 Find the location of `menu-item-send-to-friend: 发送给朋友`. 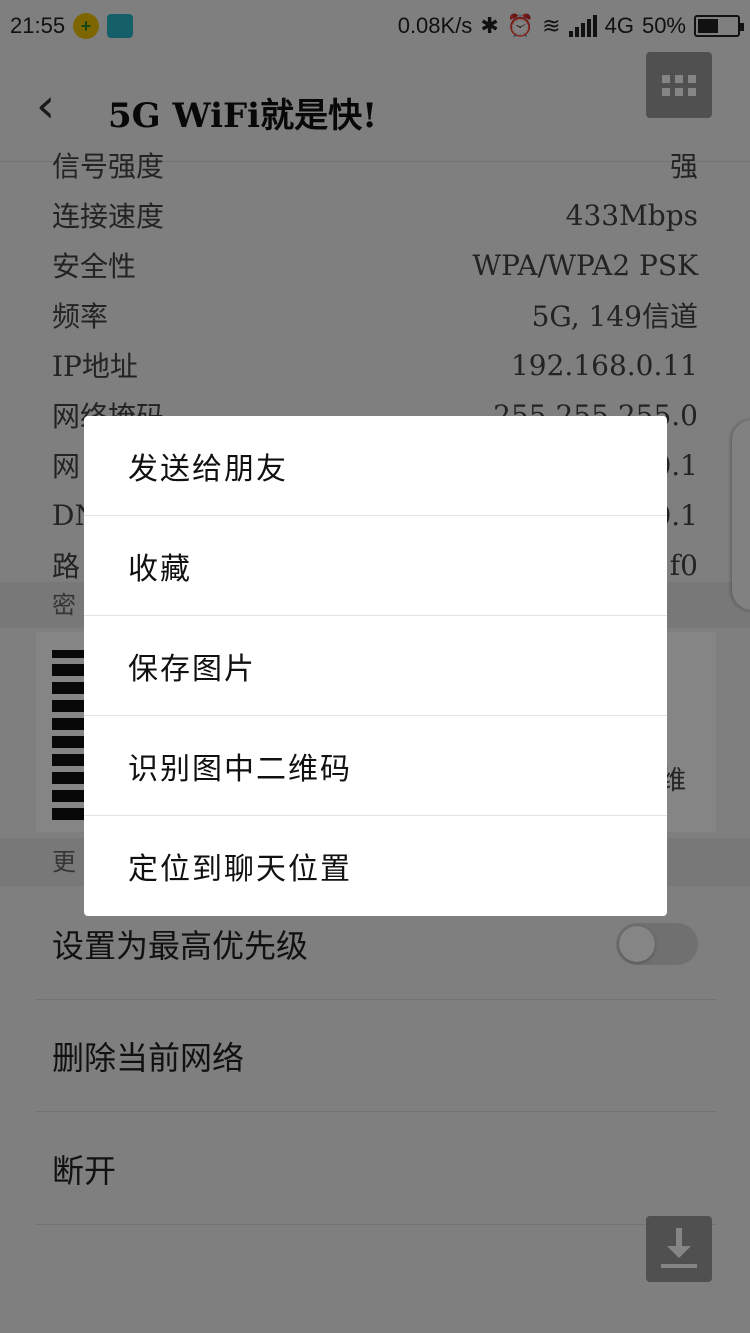

menu-item-send-to-friend: 发送给朋友 is located at coordinates (375, 466).